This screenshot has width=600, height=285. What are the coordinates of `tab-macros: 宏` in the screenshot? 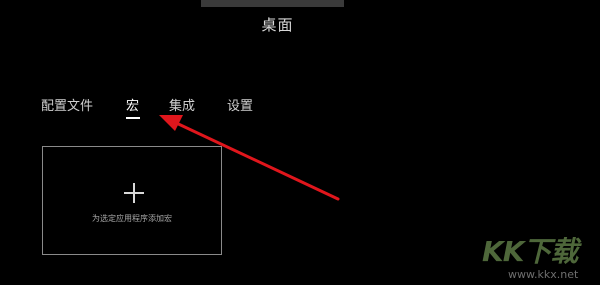 It's located at (133, 107).